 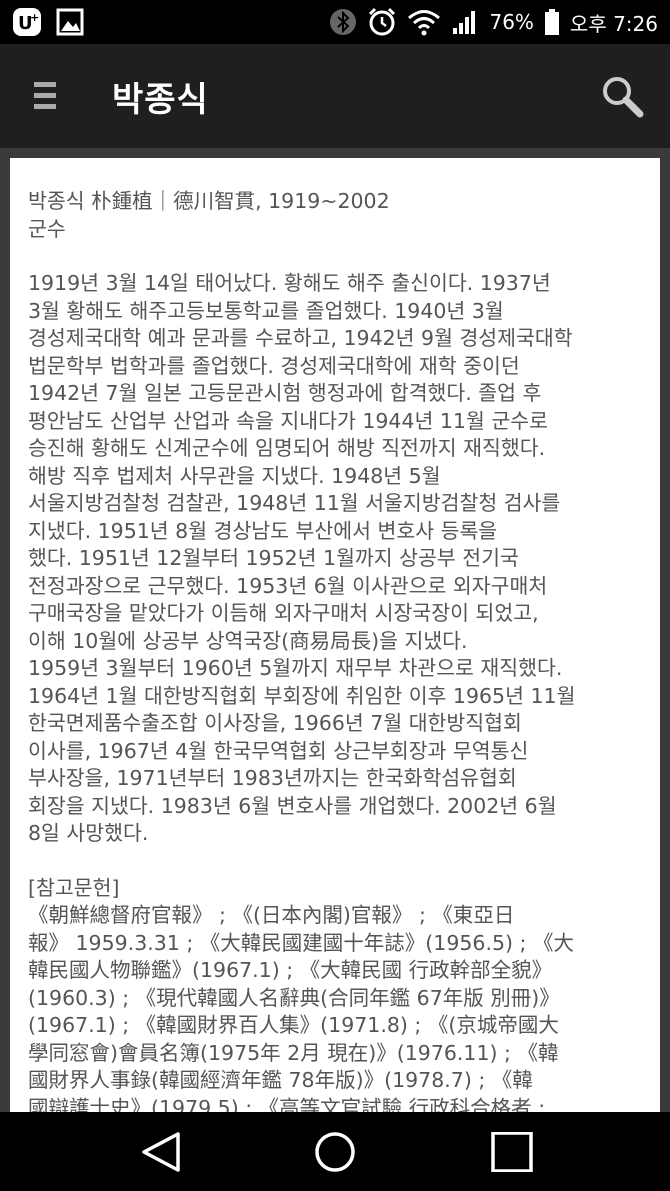 I want to click on alarm-icon, so click(x=382, y=22).